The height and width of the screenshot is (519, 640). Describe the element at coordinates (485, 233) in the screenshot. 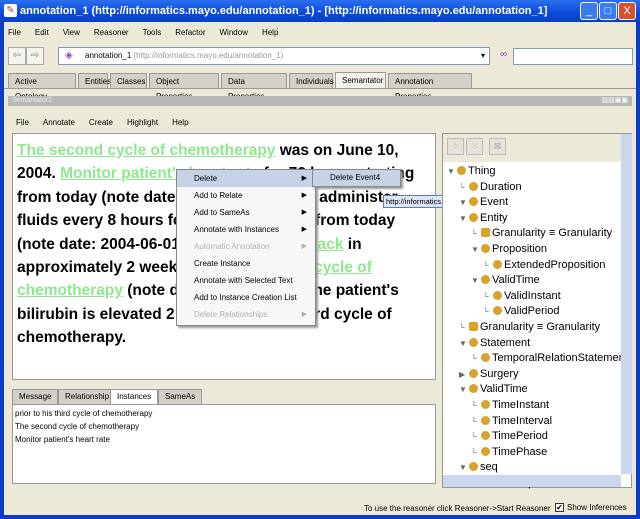

I see `equivalent-class-icon` at that location.